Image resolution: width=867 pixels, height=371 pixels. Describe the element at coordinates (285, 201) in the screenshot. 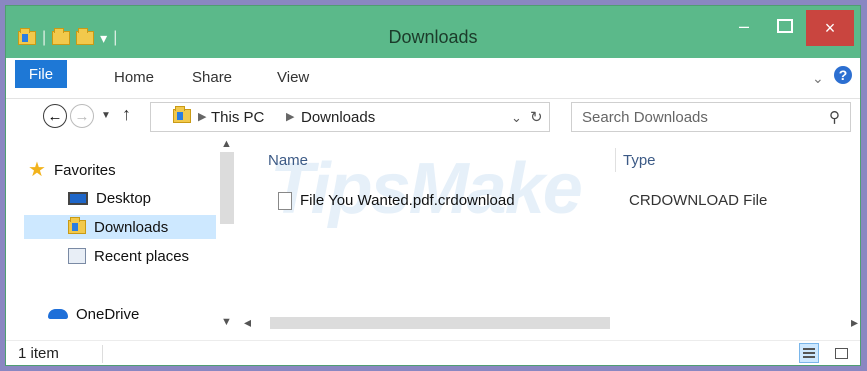

I see `file-icon` at that location.